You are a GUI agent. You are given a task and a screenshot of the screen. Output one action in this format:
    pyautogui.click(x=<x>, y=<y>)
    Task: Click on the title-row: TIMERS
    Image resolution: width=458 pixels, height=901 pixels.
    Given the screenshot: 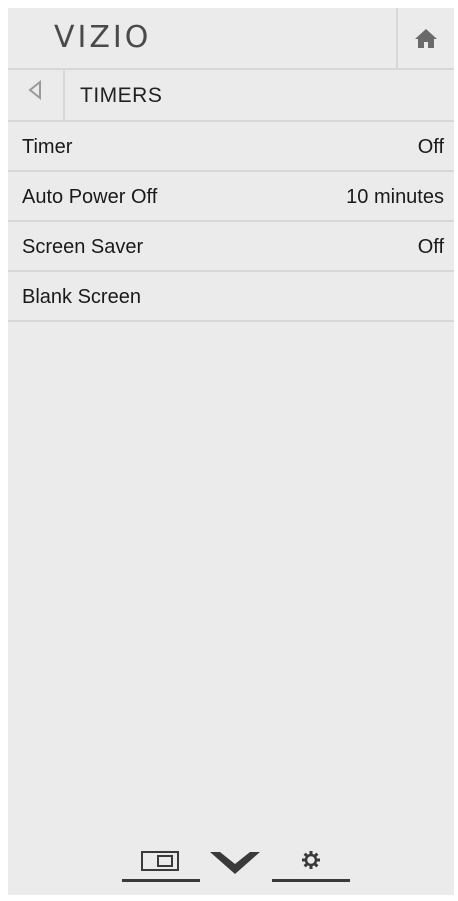 What is the action you would take?
    pyautogui.click(x=231, y=96)
    